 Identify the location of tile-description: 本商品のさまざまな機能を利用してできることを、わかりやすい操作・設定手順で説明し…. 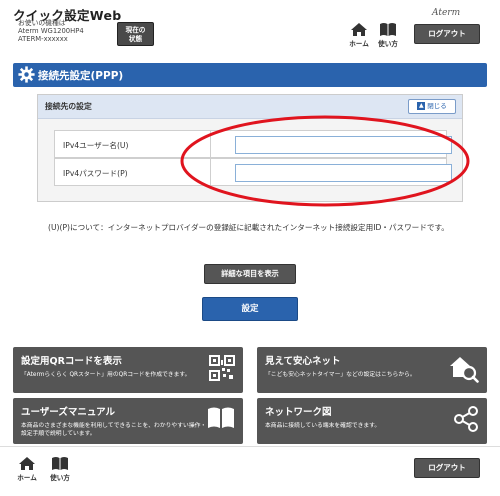
(114, 430).